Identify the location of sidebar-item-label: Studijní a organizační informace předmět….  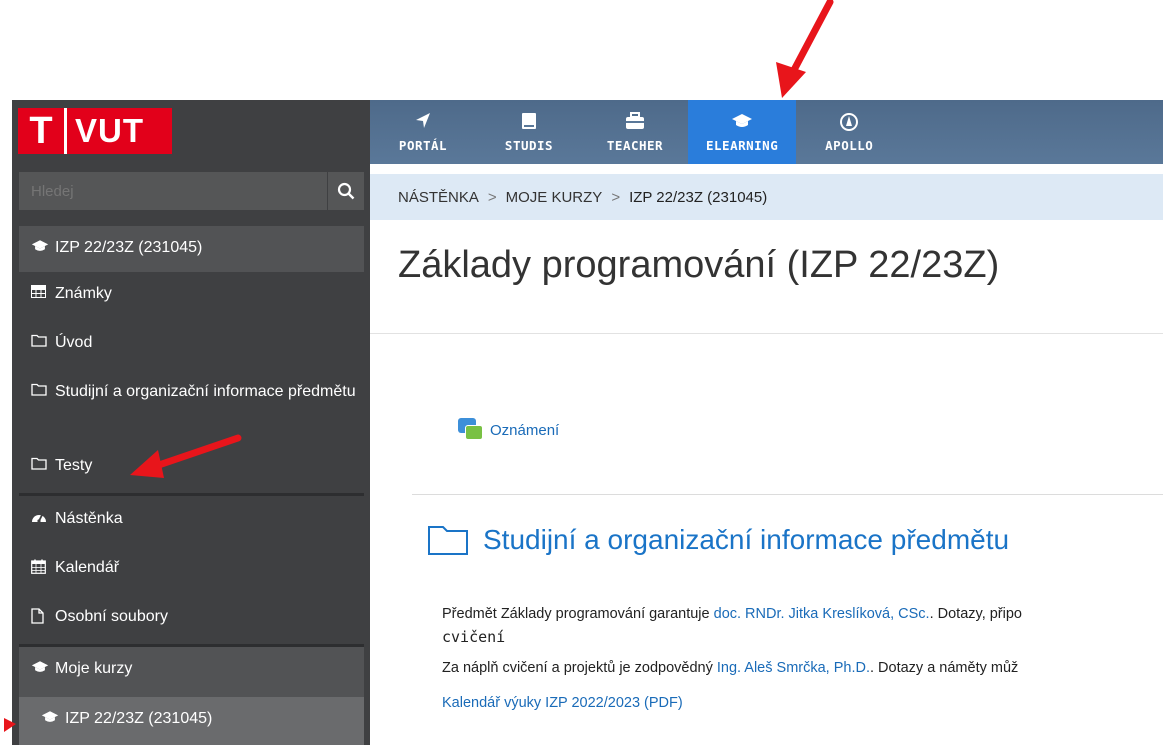
(205, 391).